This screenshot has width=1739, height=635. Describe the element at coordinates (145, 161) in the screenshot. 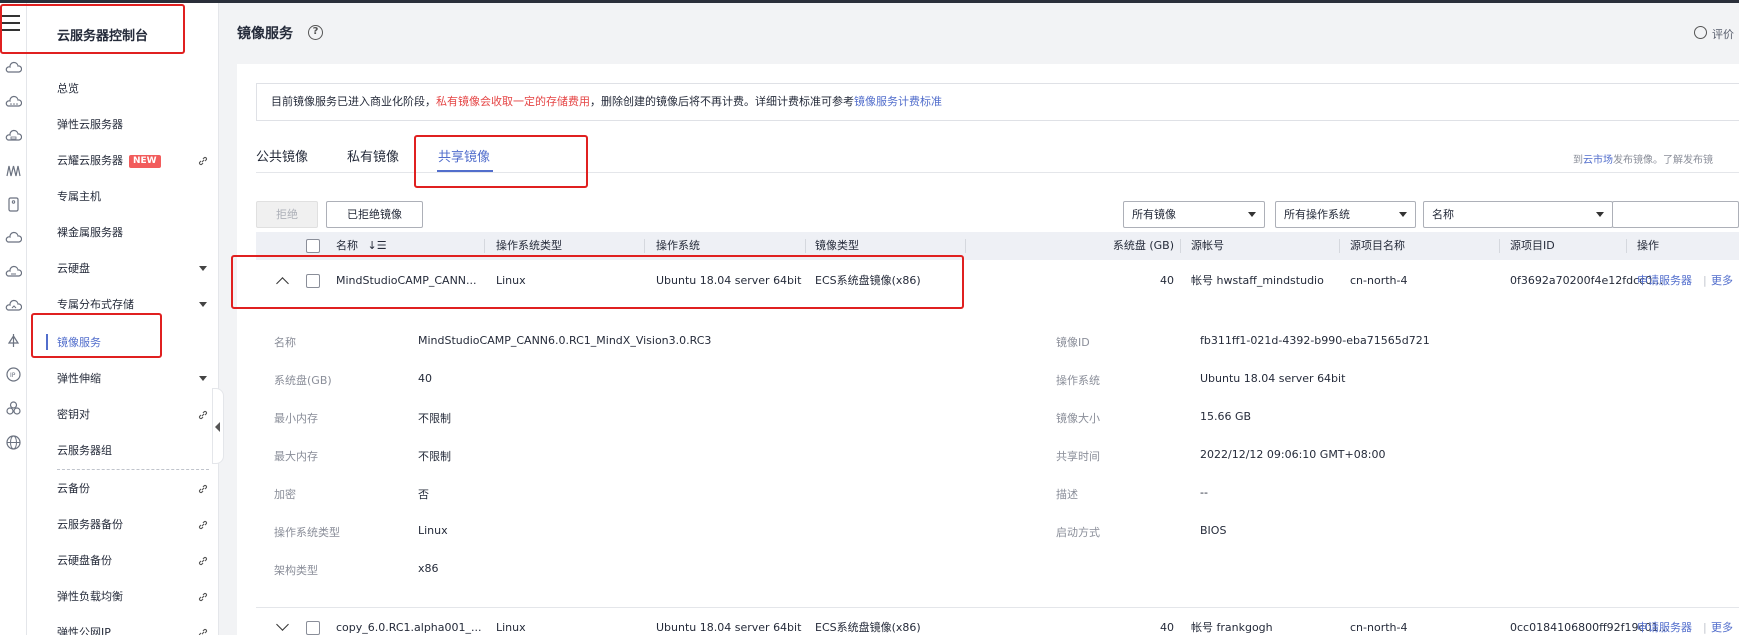

I see `new-badge: NEW` at that location.